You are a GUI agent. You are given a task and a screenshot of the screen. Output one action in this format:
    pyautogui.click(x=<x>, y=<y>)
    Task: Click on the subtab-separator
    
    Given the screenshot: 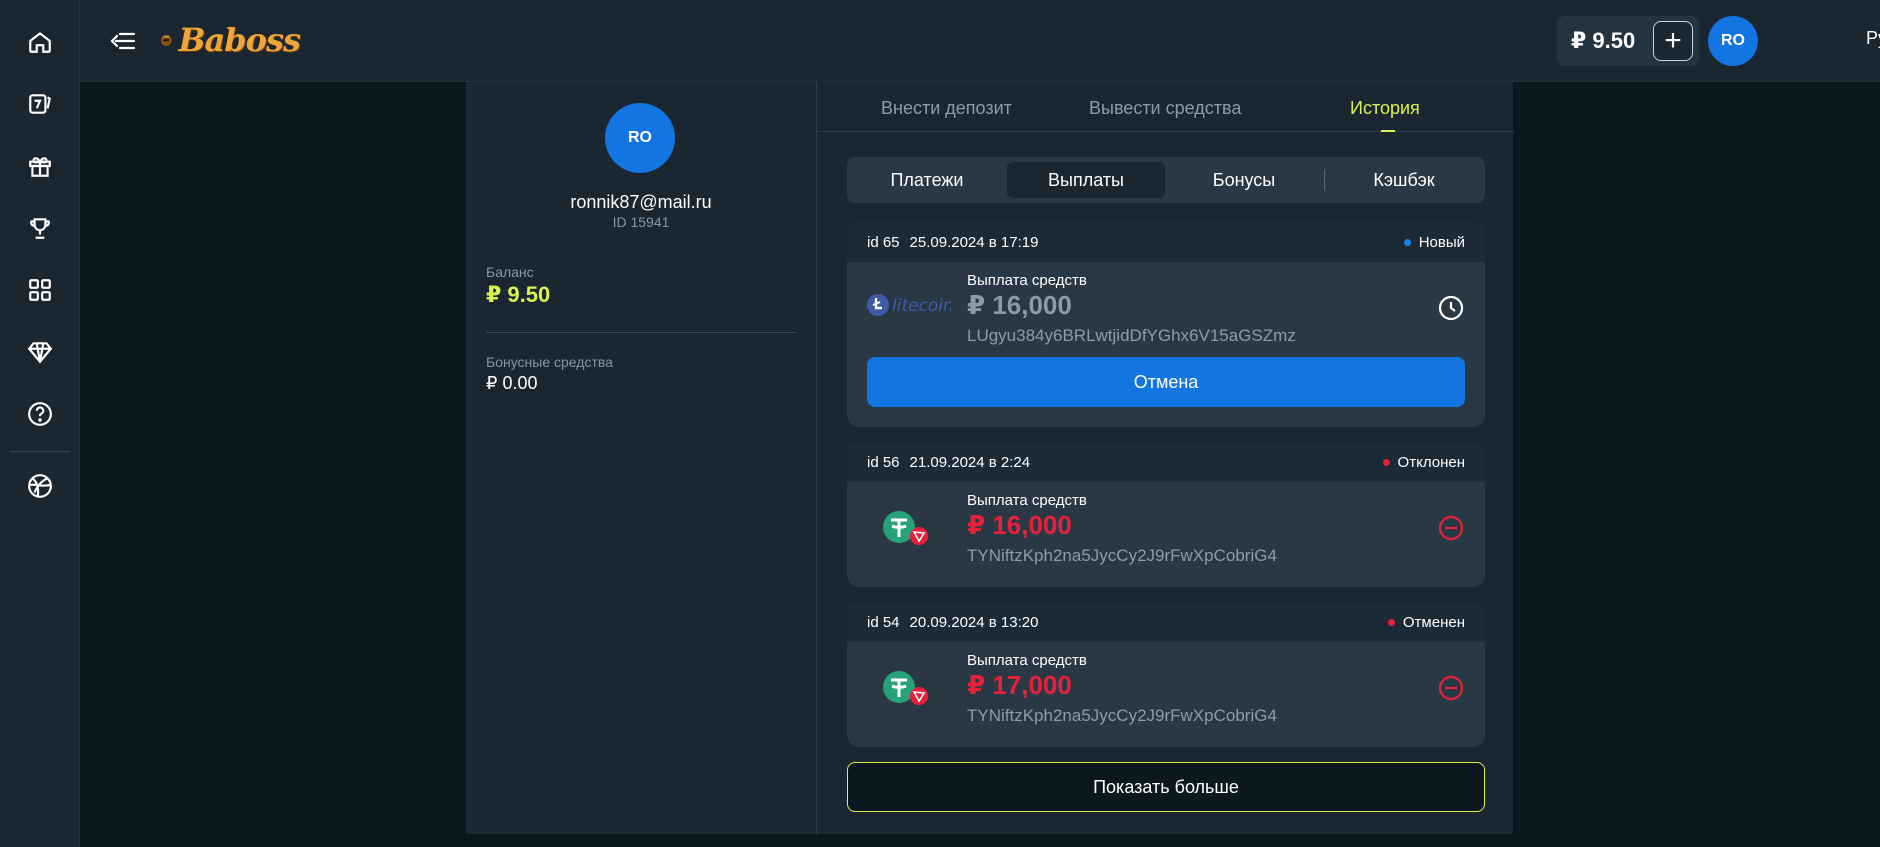 What is the action you would take?
    pyautogui.click(x=1324, y=180)
    